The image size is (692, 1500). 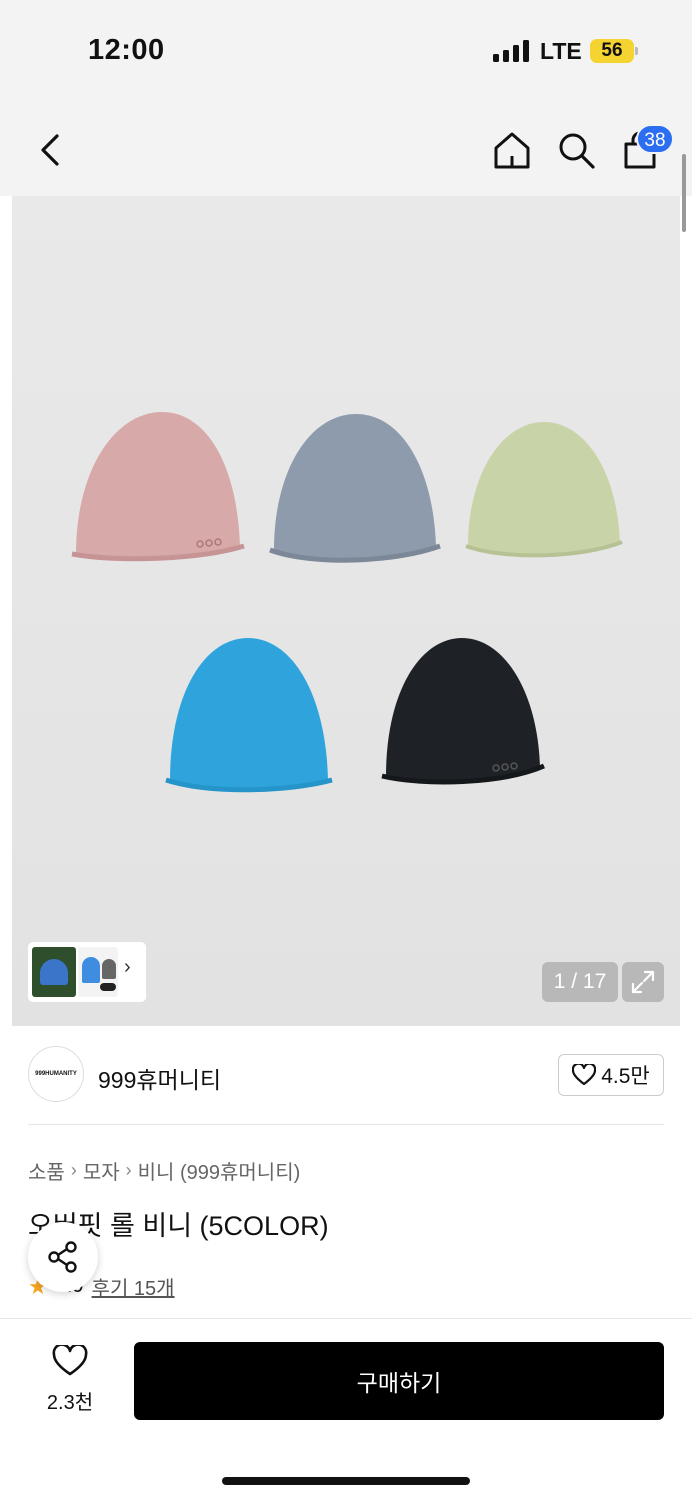 I want to click on breadcrumb: 소품 › 모자 › 비니 (999휴머니티), so click(x=164, y=1170).